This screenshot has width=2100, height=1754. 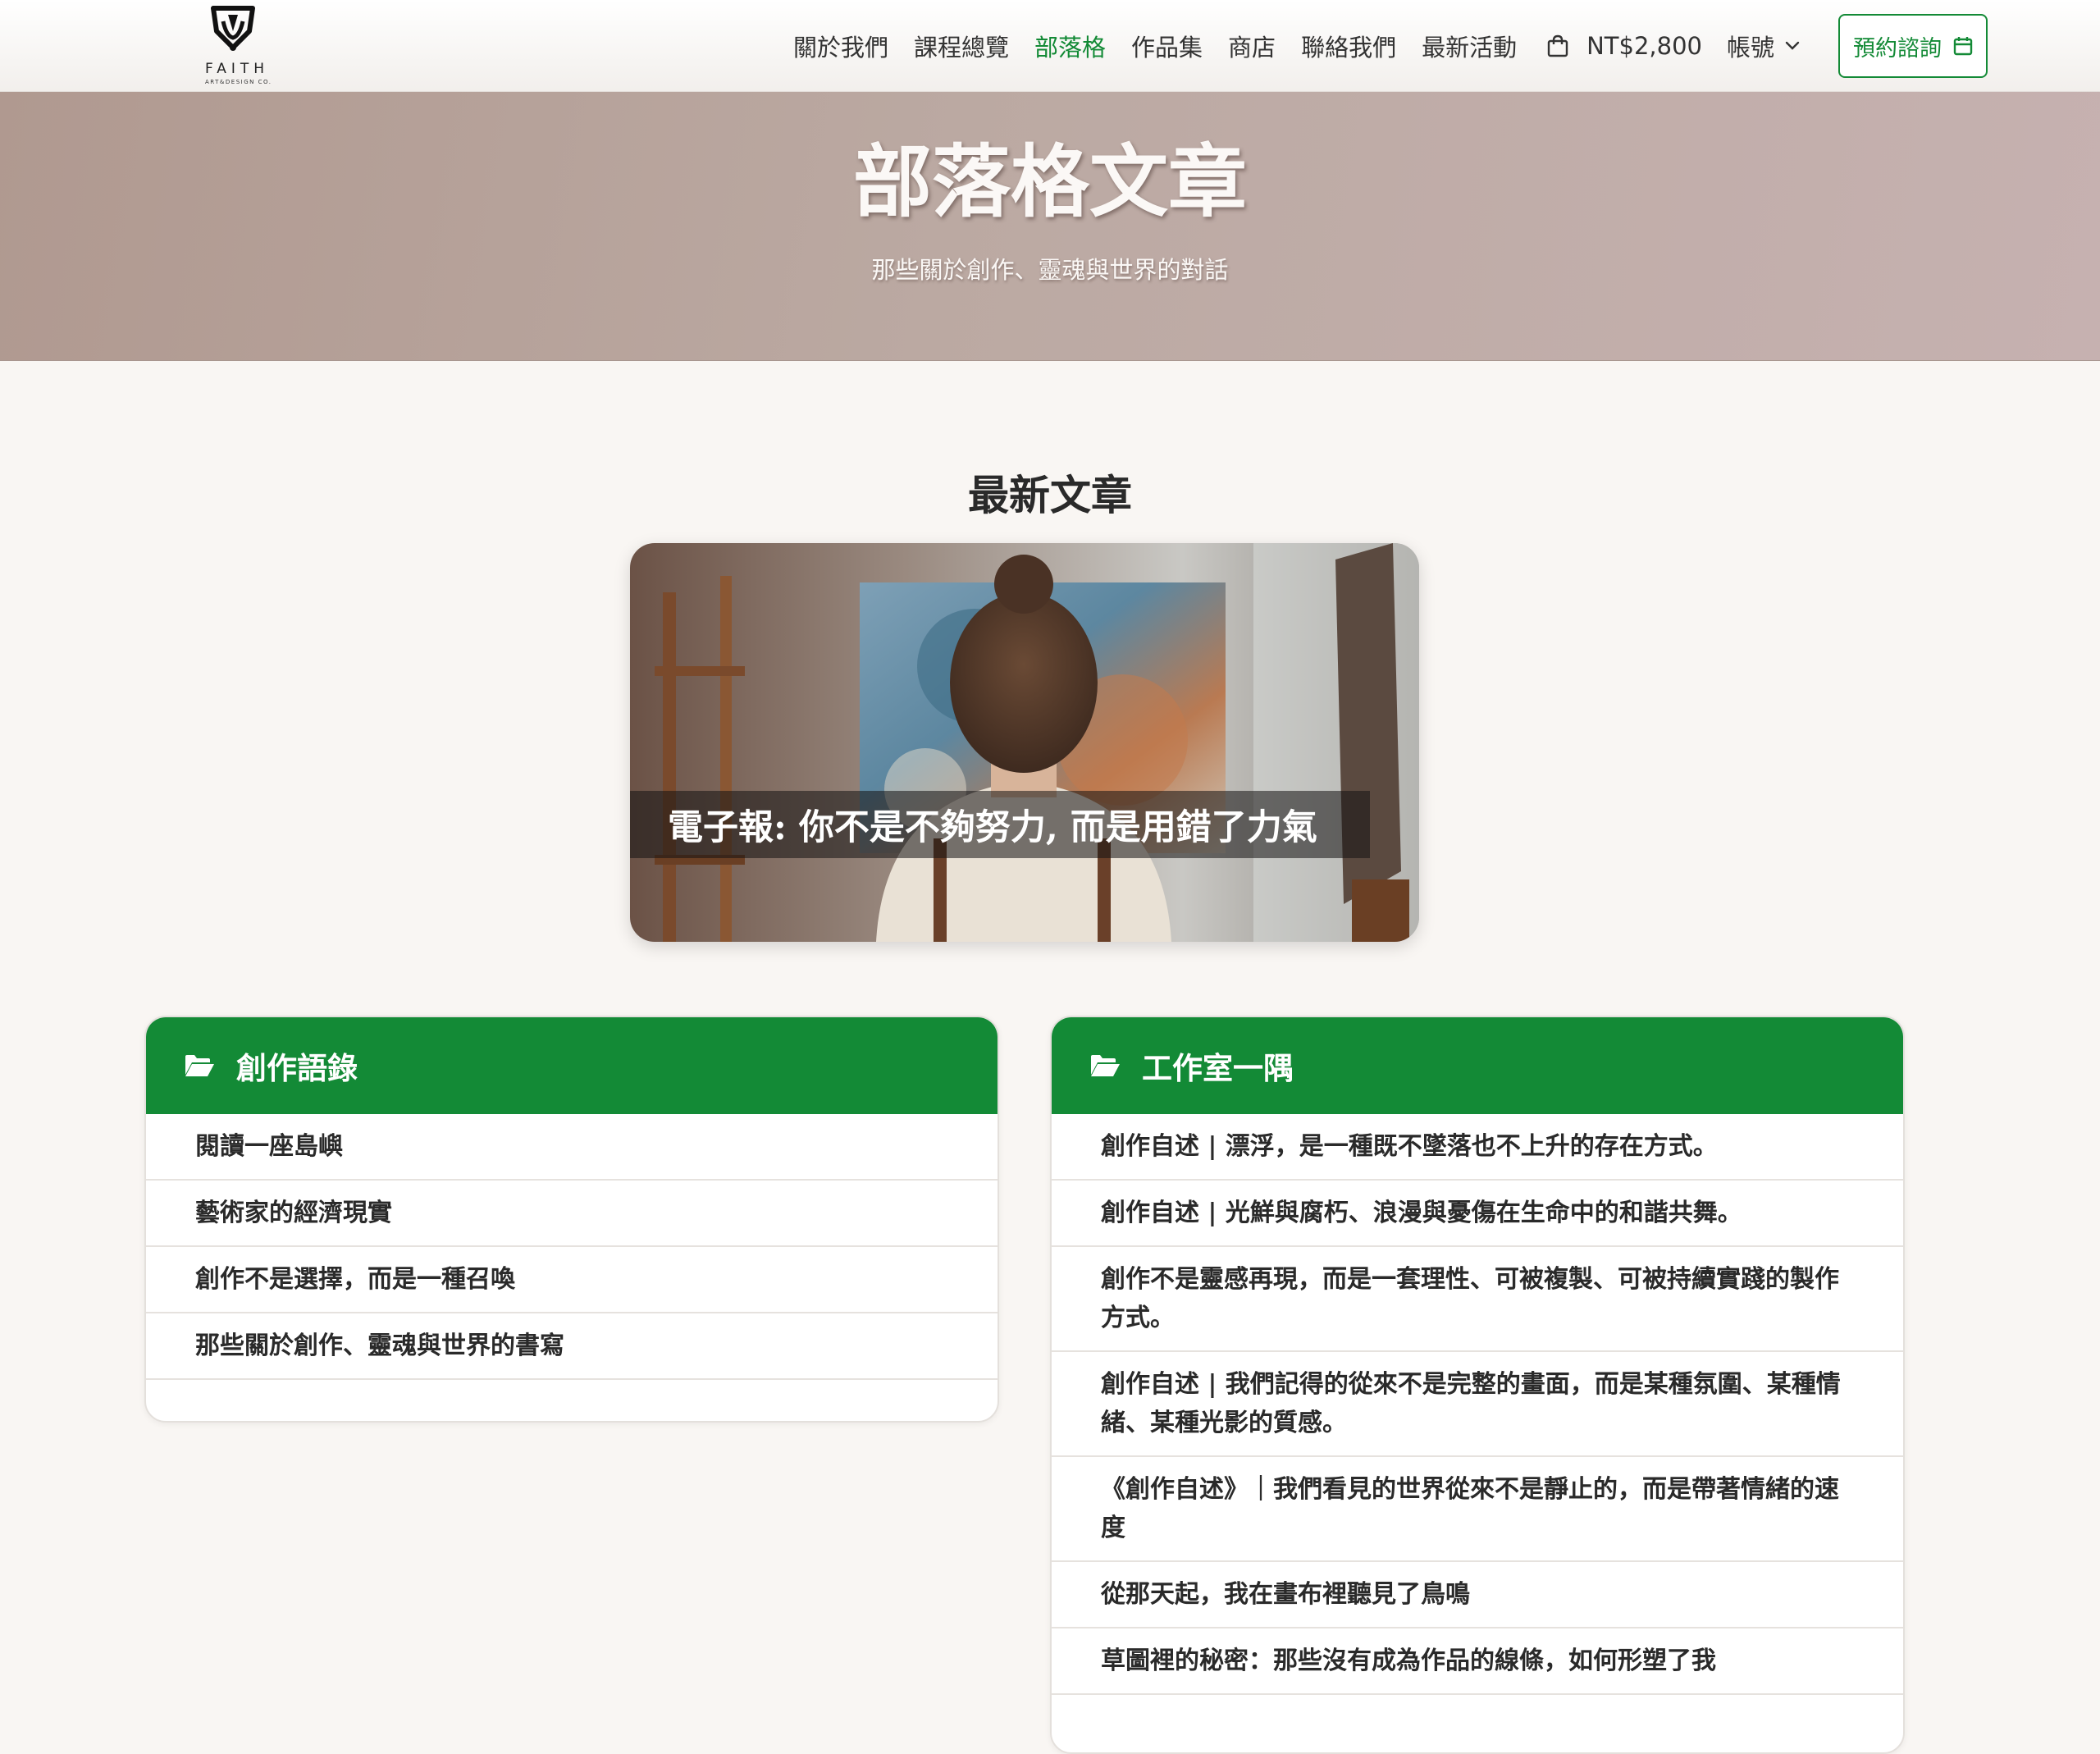 What do you see at coordinates (1963, 46) in the screenshot?
I see `calendar-icon` at bounding box center [1963, 46].